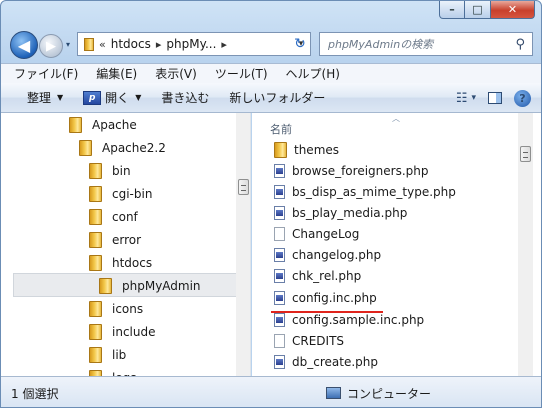 The height and width of the screenshot is (408, 542). I want to click on selection-count: 1 個選択, so click(35, 393).